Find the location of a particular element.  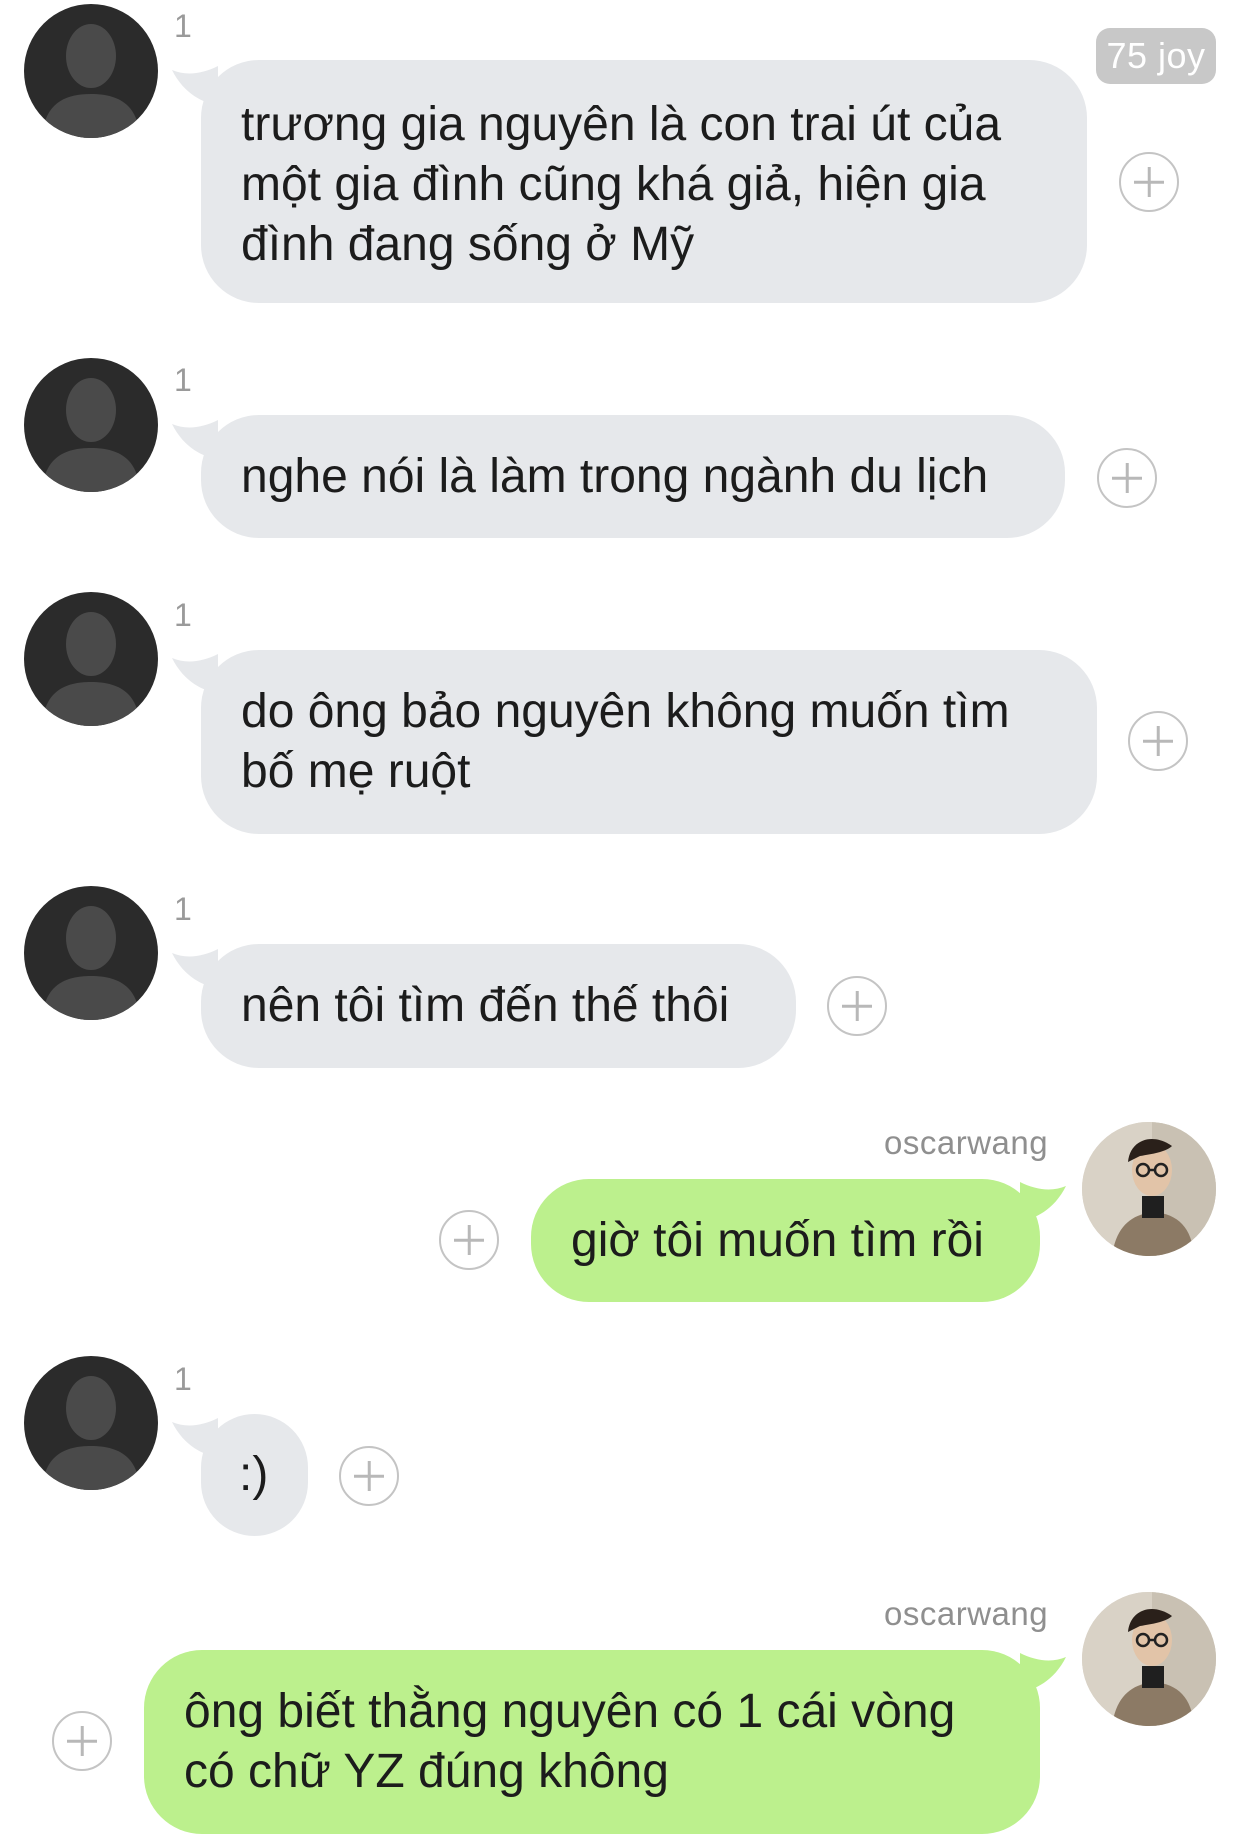

message-text: :) is located at coordinates (254, 1474).